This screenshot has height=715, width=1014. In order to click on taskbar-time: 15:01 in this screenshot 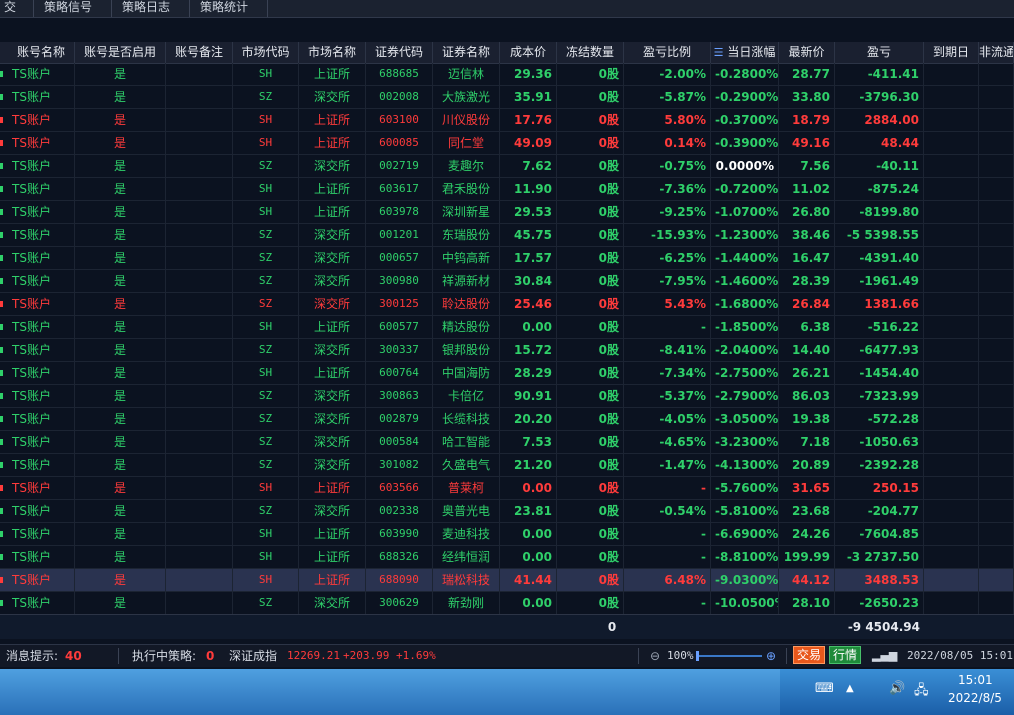, I will do `click(975, 680)`.